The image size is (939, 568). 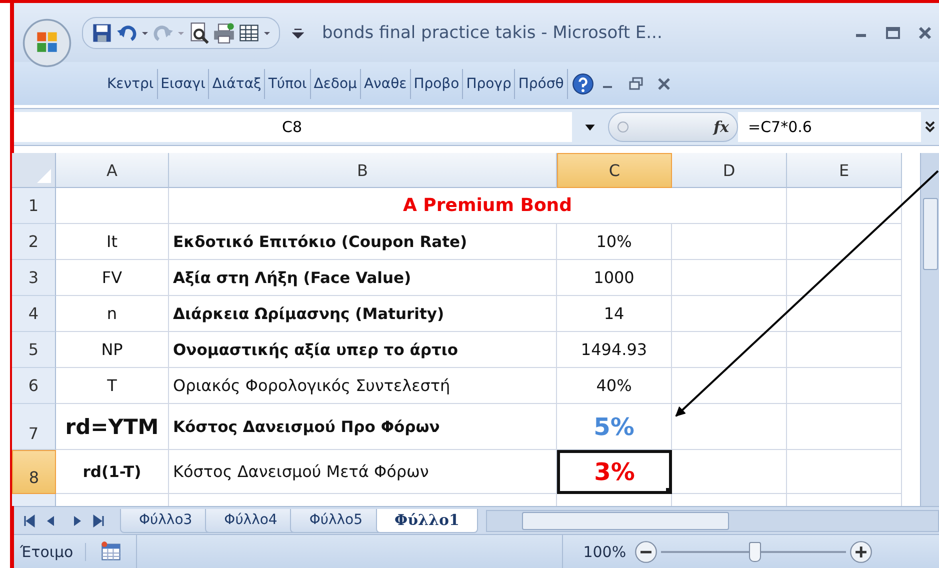 What do you see at coordinates (614, 242) in the screenshot?
I see `table-cell: 10%` at bounding box center [614, 242].